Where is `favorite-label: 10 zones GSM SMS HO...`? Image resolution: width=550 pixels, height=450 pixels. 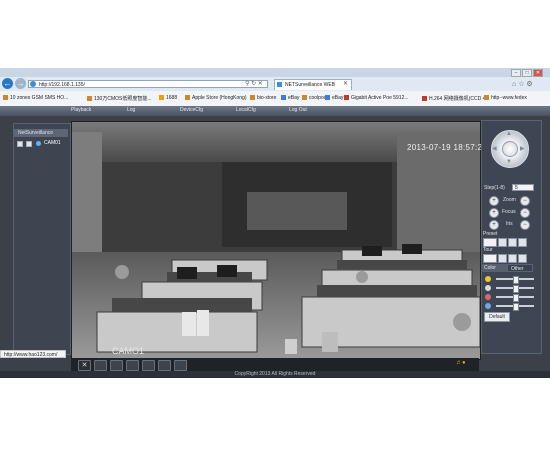
favorite-label: 10 zones GSM SMS HO... is located at coordinates (39, 98).